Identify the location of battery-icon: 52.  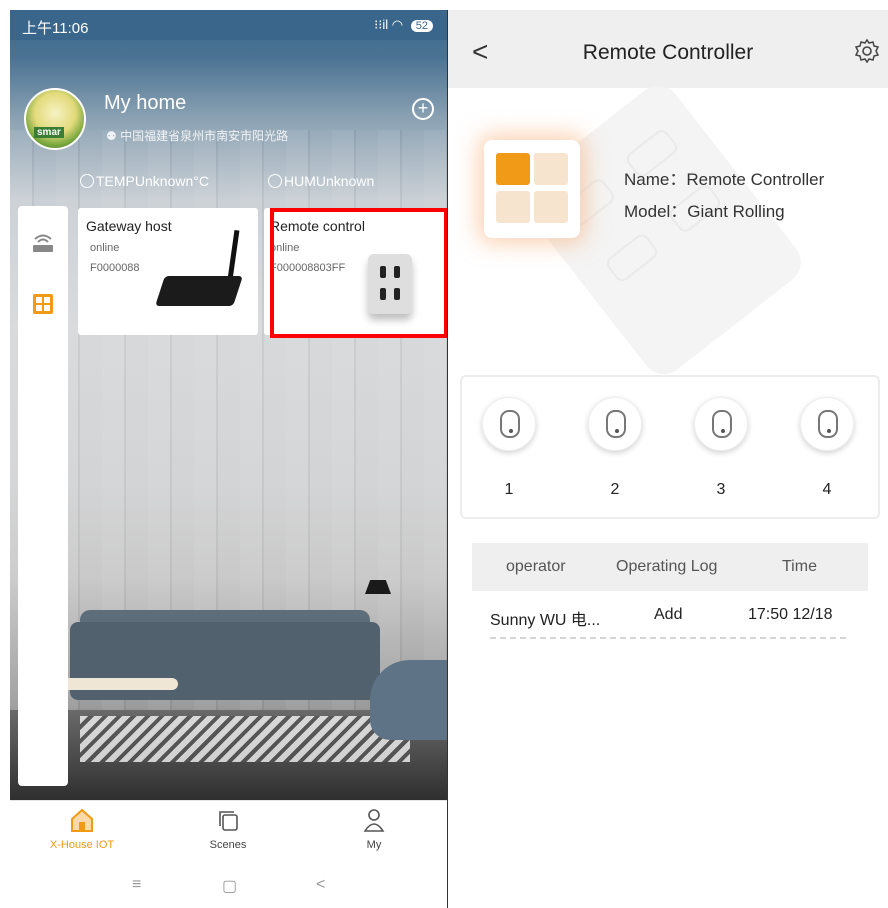
(421, 26).